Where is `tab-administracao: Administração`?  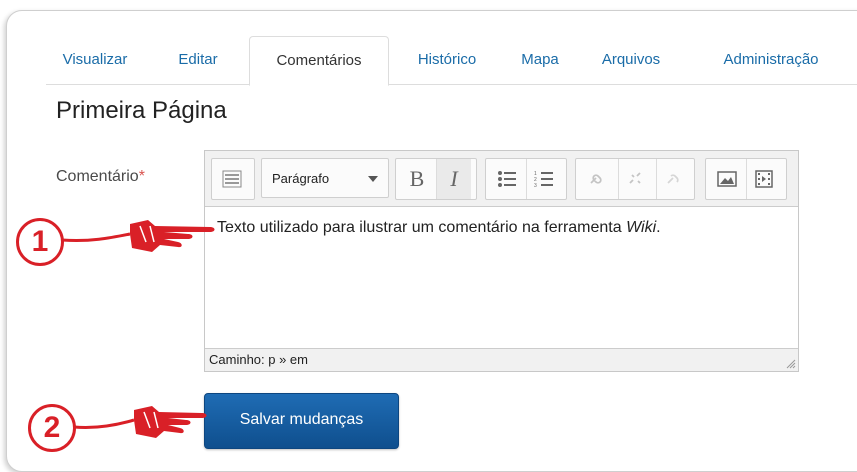 tab-administracao: Administração is located at coordinates (771, 60).